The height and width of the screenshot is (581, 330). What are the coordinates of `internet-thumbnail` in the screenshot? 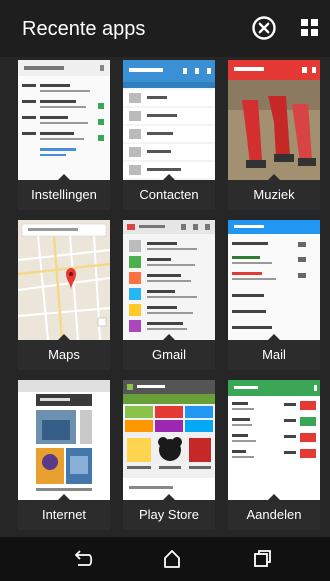 It's located at (64, 440).